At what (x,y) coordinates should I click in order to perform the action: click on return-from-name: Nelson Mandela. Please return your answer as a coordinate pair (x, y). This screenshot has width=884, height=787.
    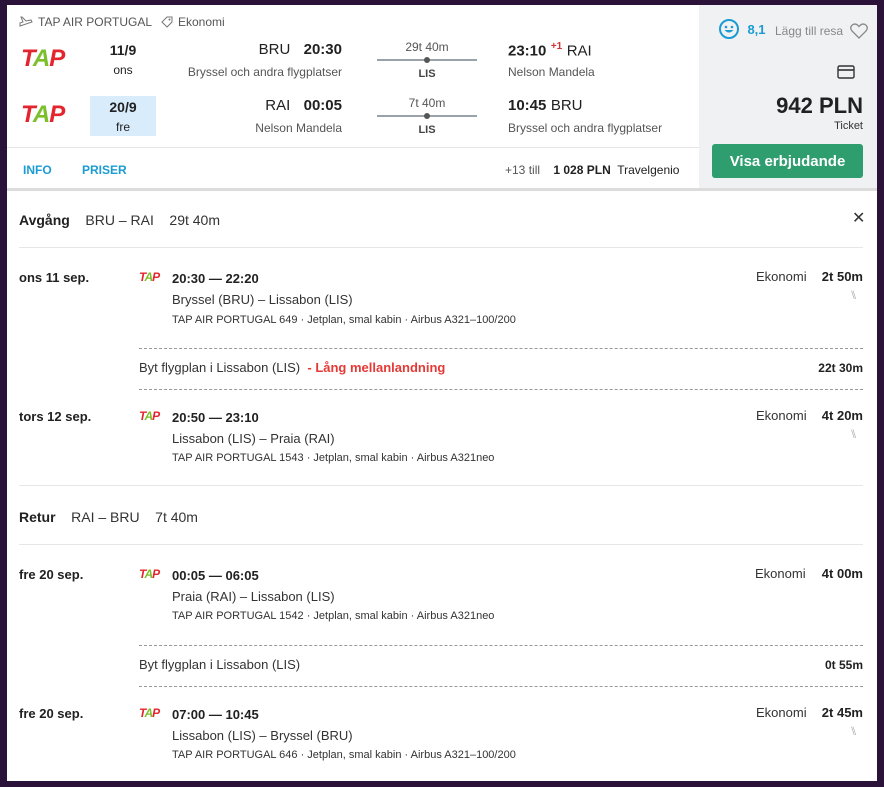
    Looking at the image, I should click on (298, 128).